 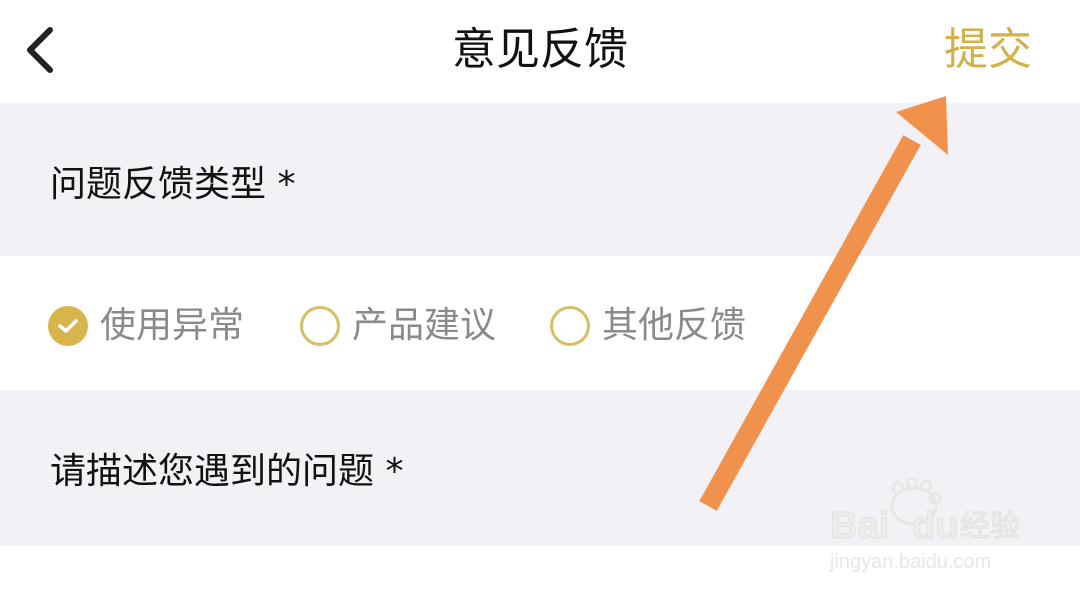 What do you see at coordinates (540, 571) in the screenshot?
I see `description-input-area` at bounding box center [540, 571].